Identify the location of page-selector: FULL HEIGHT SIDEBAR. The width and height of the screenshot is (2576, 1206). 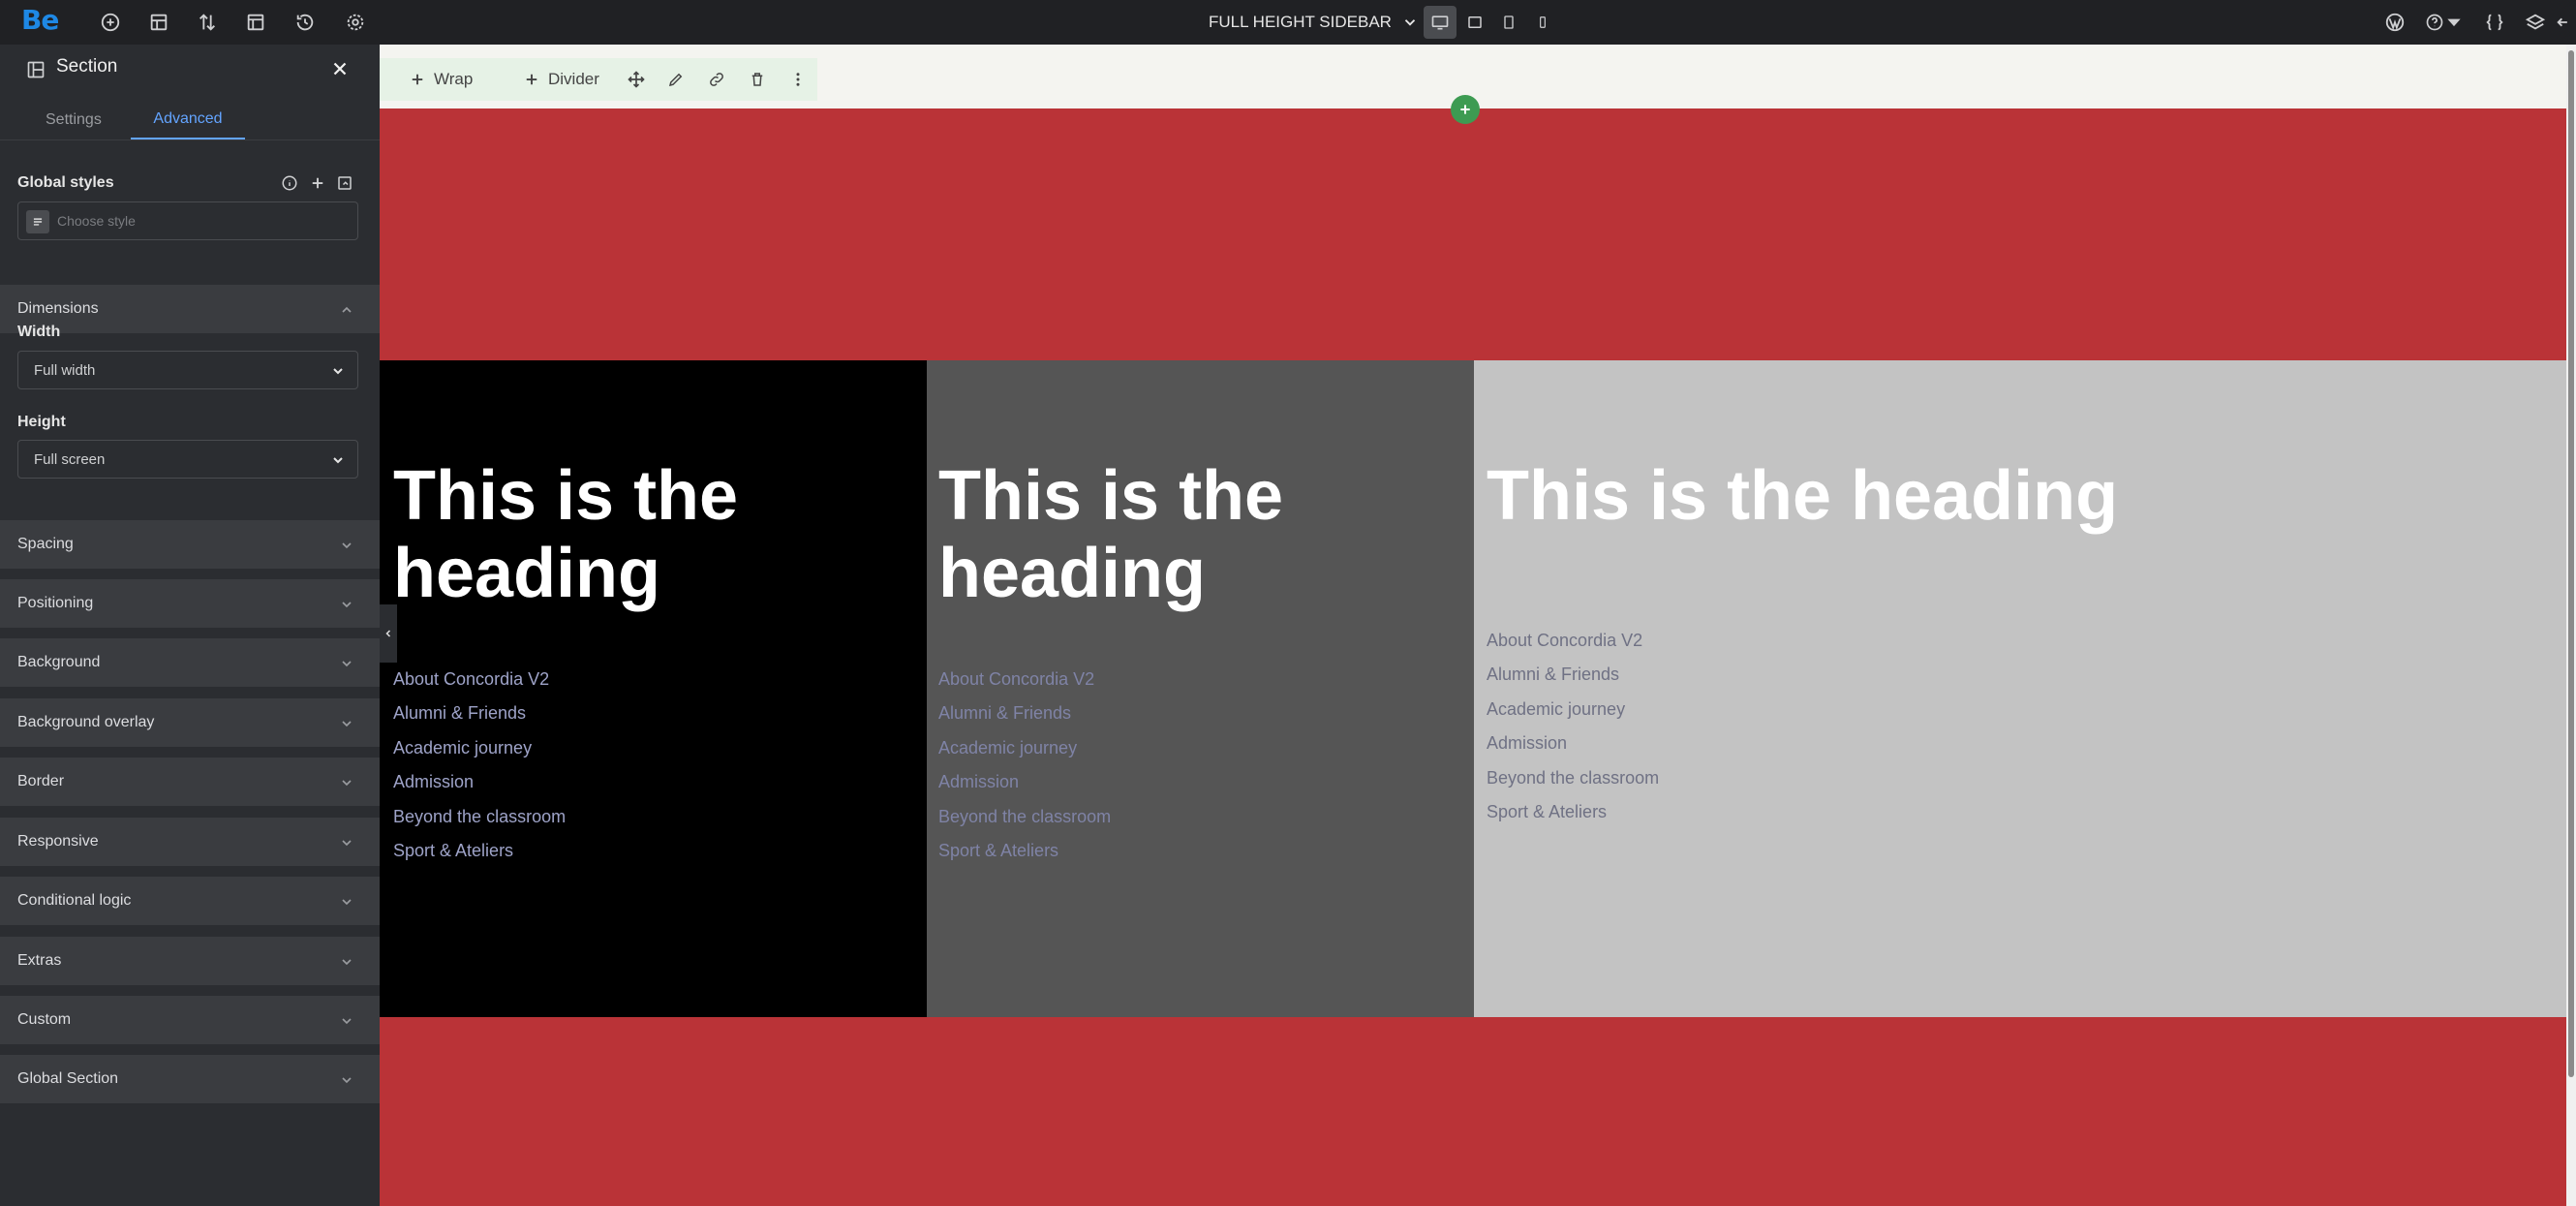
(1314, 22).